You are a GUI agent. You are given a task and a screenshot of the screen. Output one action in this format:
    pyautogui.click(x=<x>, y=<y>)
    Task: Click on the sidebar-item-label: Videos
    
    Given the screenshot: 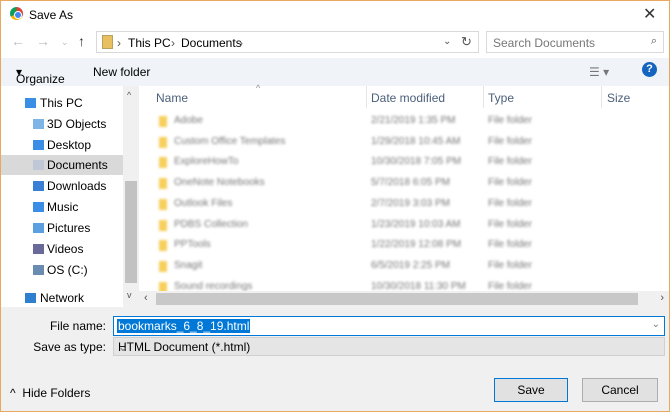 What is the action you would take?
    pyautogui.click(x=65, y=249)
    